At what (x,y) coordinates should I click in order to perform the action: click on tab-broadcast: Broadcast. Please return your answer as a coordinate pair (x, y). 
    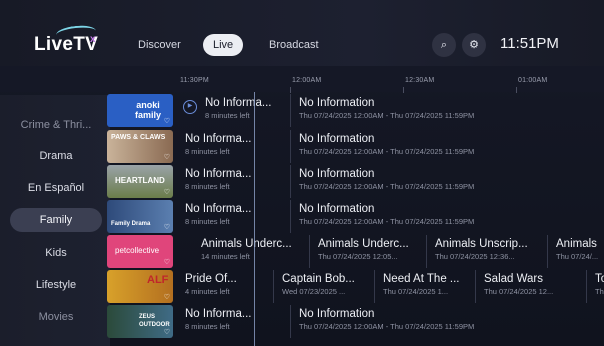
    Looking at the image, I should click on (294, 45).